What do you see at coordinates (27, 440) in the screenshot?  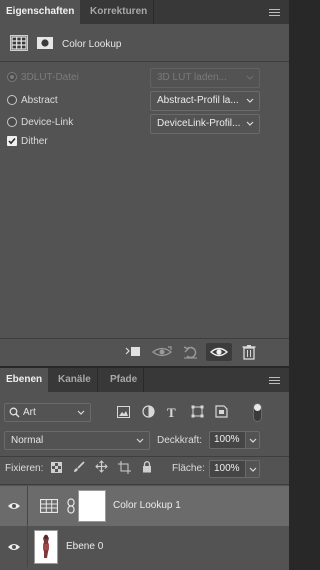 I see `blend-mode-value: Normal` at bounding box center [27, 440].